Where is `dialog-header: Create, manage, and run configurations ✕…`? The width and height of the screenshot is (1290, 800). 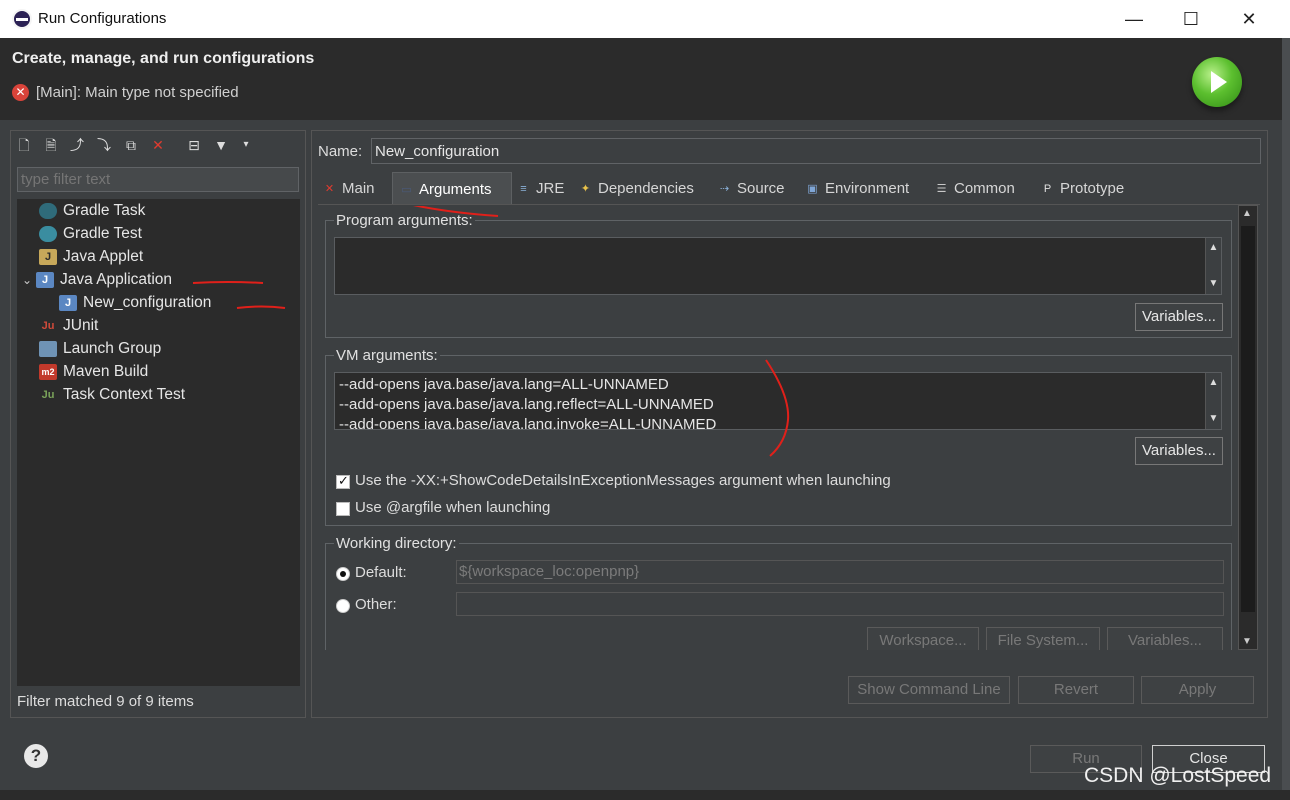
dialog-header: Create, manage, and run configurations ✕… is located at coordinates (641, 79).